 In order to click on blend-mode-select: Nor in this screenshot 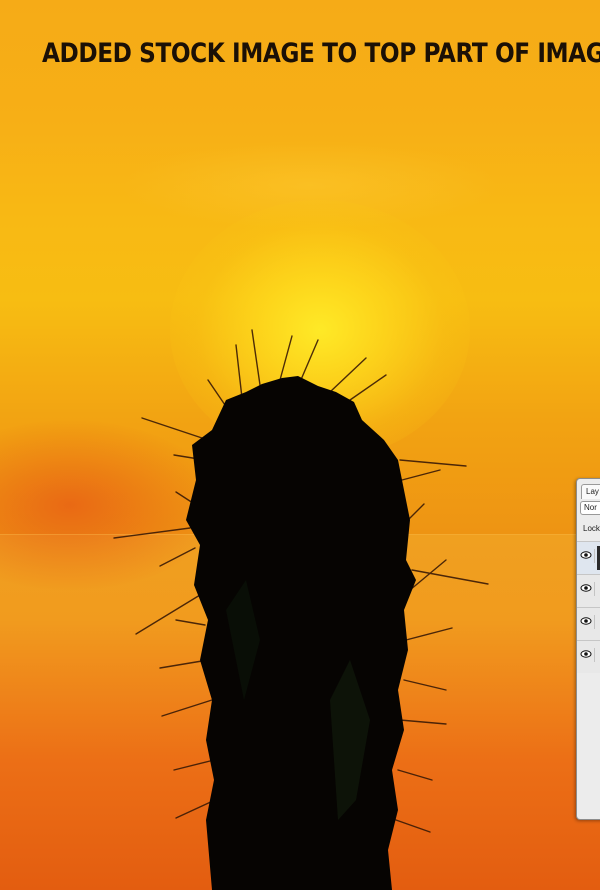, I will do `click(590, 508)`.